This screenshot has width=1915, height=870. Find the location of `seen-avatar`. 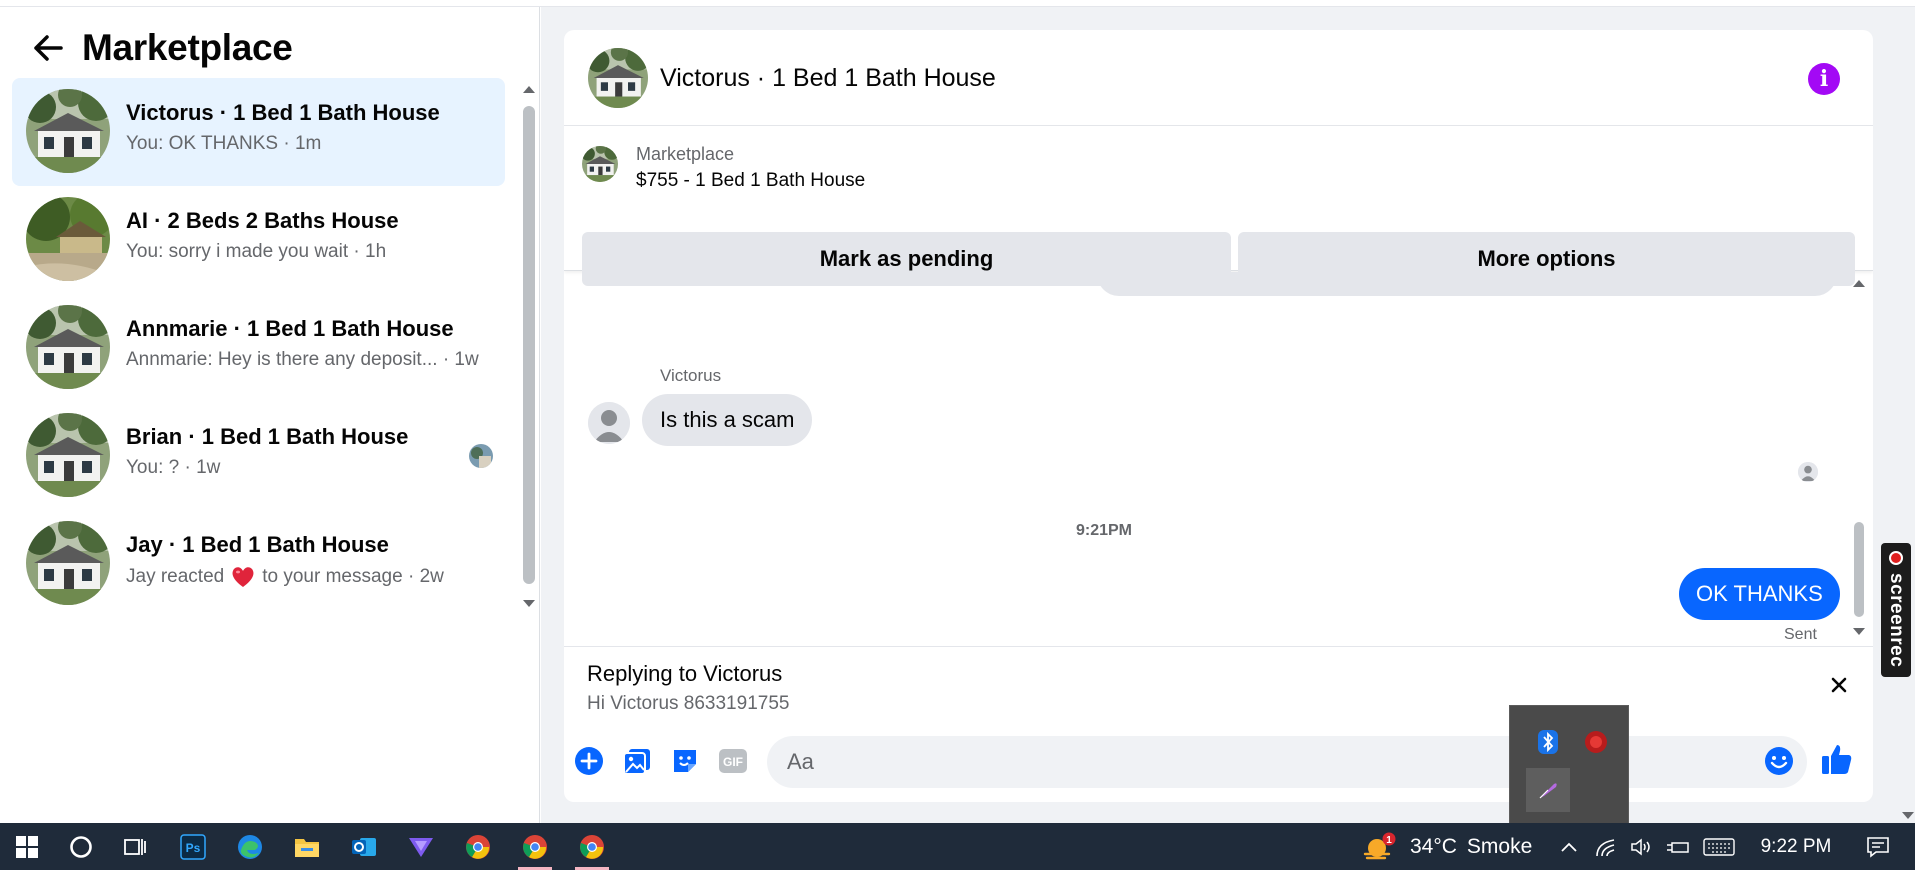

seen-avatar is located at coordinates (481, 456).